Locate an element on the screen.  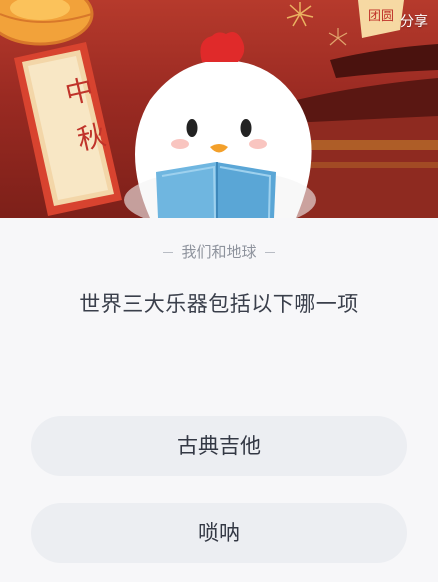
vertical-banner: 中 秋 is located at coordinates (68, 129).